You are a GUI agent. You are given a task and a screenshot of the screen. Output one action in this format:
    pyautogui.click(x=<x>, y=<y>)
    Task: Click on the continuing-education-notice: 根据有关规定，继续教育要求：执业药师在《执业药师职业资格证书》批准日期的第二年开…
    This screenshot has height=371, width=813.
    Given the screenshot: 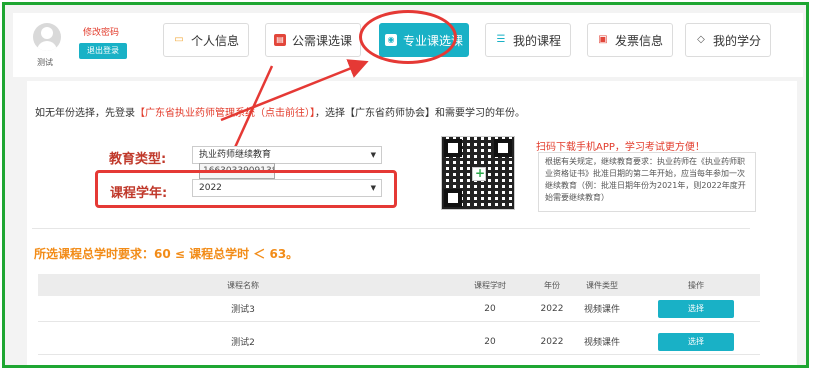 What is the action you would take?
    pyautogui.click(x=647, y=182)
    